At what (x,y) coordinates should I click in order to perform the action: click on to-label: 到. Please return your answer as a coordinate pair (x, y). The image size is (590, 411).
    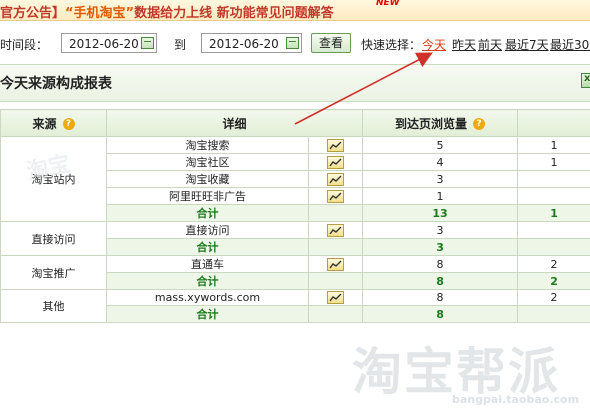
    Looking at the image, I should click on (180, 45).